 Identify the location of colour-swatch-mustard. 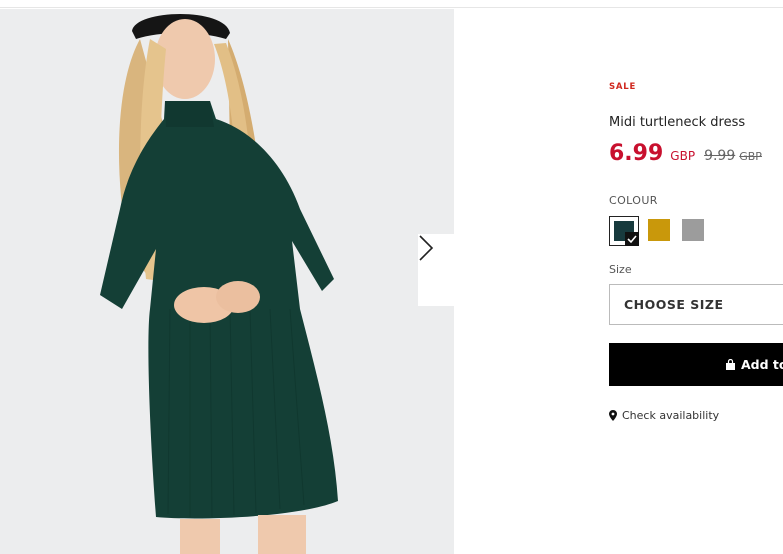
(659, 230).